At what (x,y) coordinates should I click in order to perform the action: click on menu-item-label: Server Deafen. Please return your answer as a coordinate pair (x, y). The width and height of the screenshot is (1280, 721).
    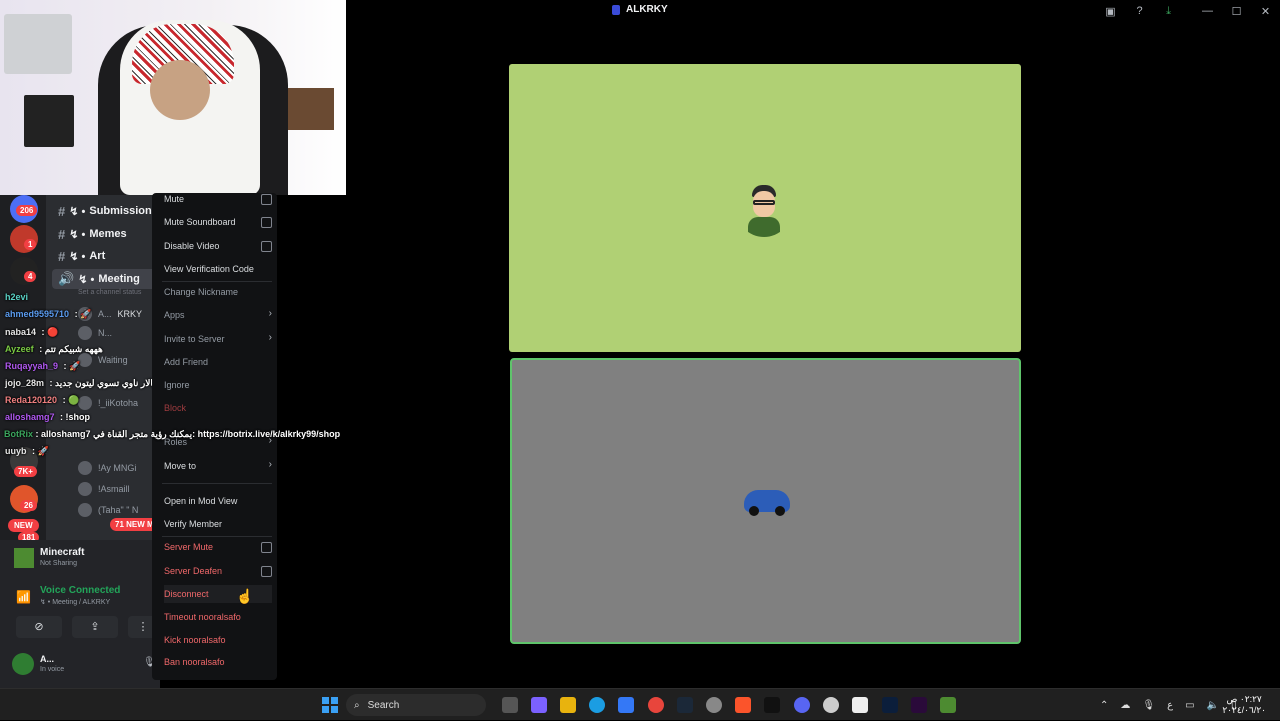
    Looking at the image, I should click on (193, 571).